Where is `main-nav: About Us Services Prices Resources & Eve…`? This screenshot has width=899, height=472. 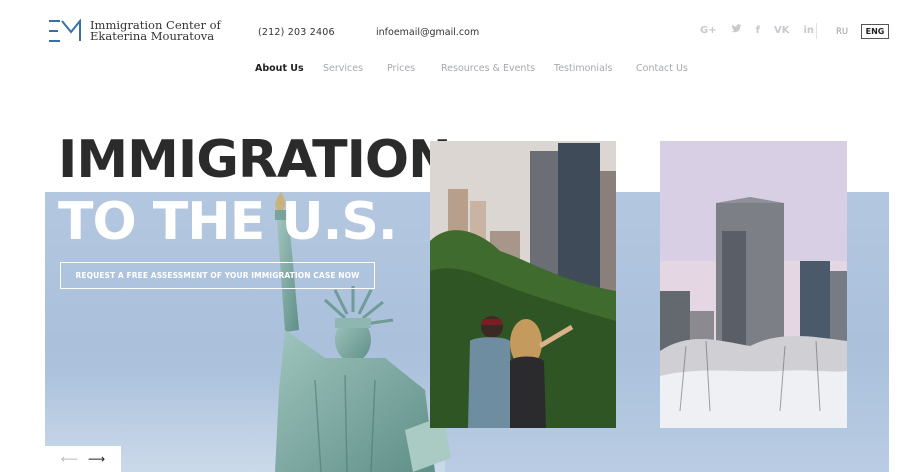
main-nav: About Us Services Prices Resources & Eve… is located at coordinates (449, 69).